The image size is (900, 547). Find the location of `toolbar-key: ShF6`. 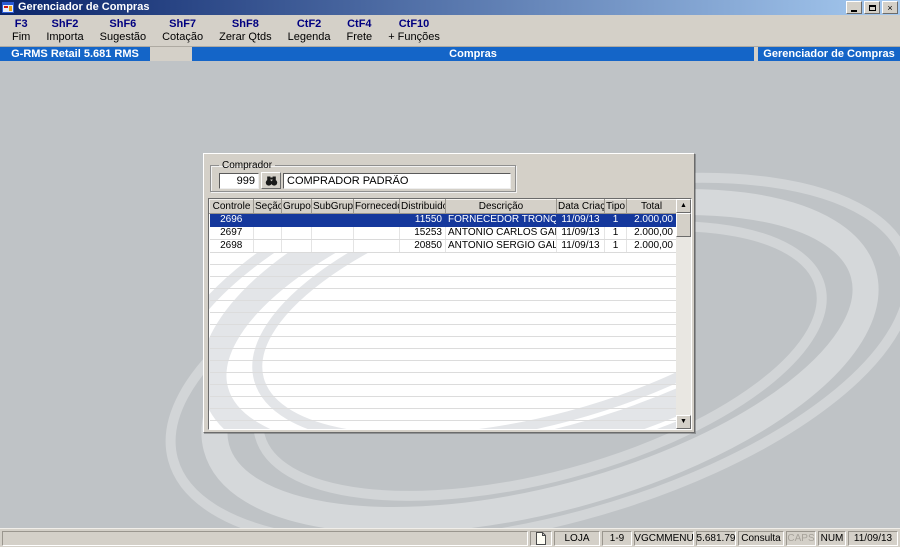

toolbar-key: ShF6 is located at coordinates (123, 23).